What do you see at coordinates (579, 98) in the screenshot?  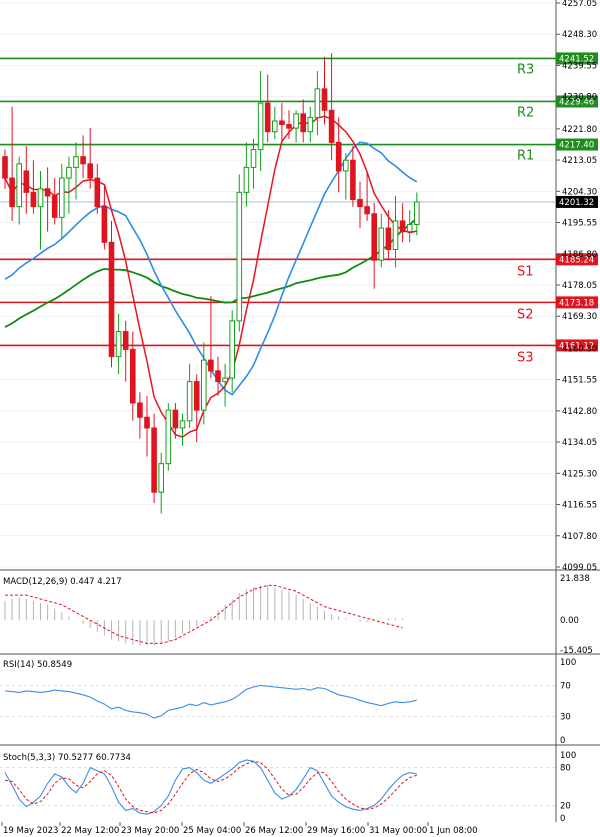 I see `y-tick-label: 4230.80` at bounding box center [579, 98].